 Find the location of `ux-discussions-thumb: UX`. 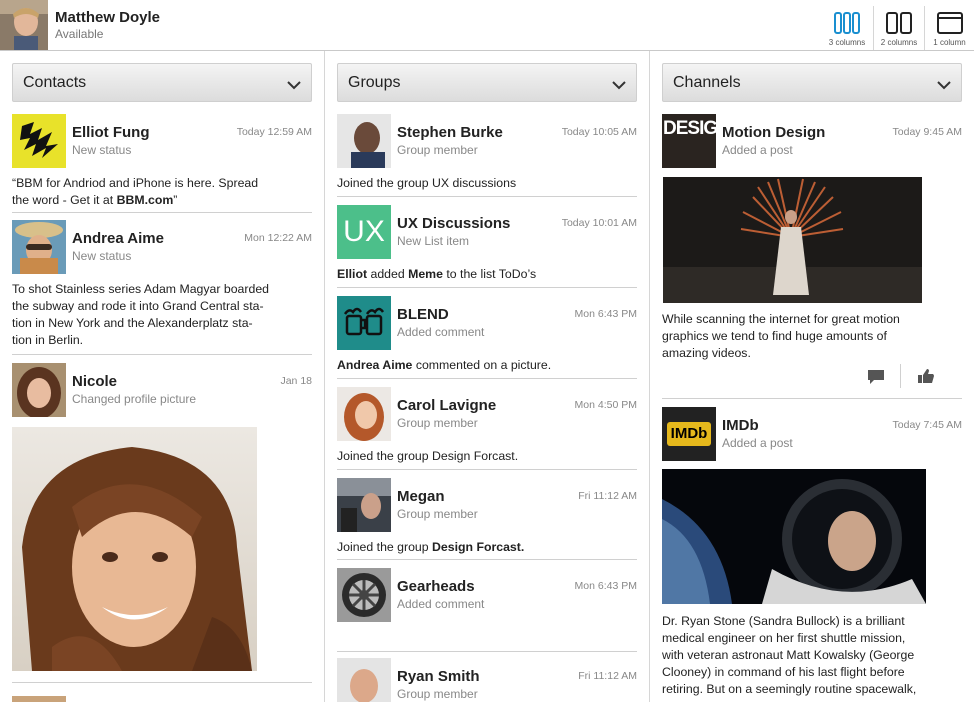

ux-discussions-thumb: UX is located at coordinates (364, 232).